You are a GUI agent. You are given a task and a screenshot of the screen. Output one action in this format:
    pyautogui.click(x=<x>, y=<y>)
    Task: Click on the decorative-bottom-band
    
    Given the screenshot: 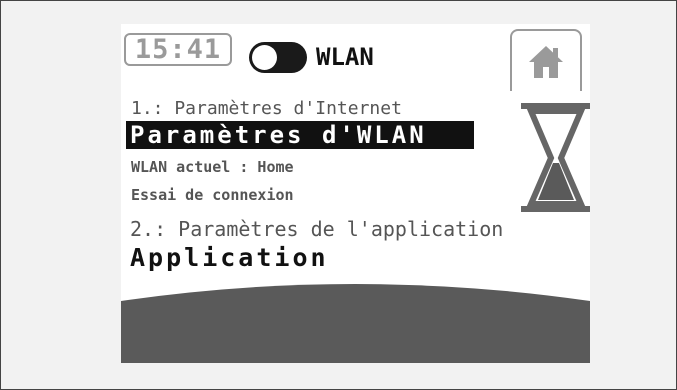 What is the action you would take?
    pyautogui.click(x=355, y=323)
    